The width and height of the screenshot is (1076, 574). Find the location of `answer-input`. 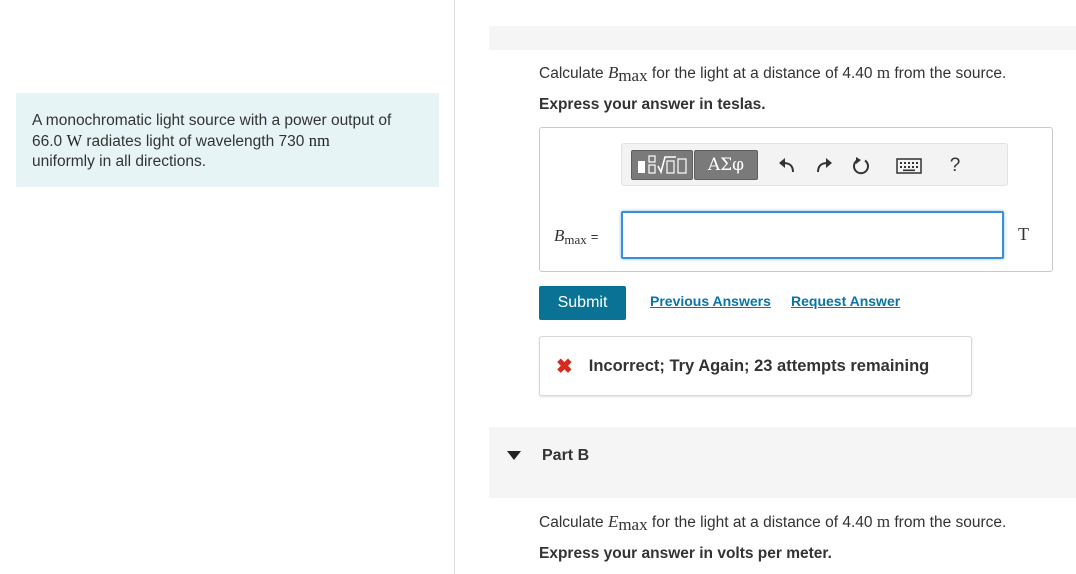

answer-input is located at coordinates (812, 235).